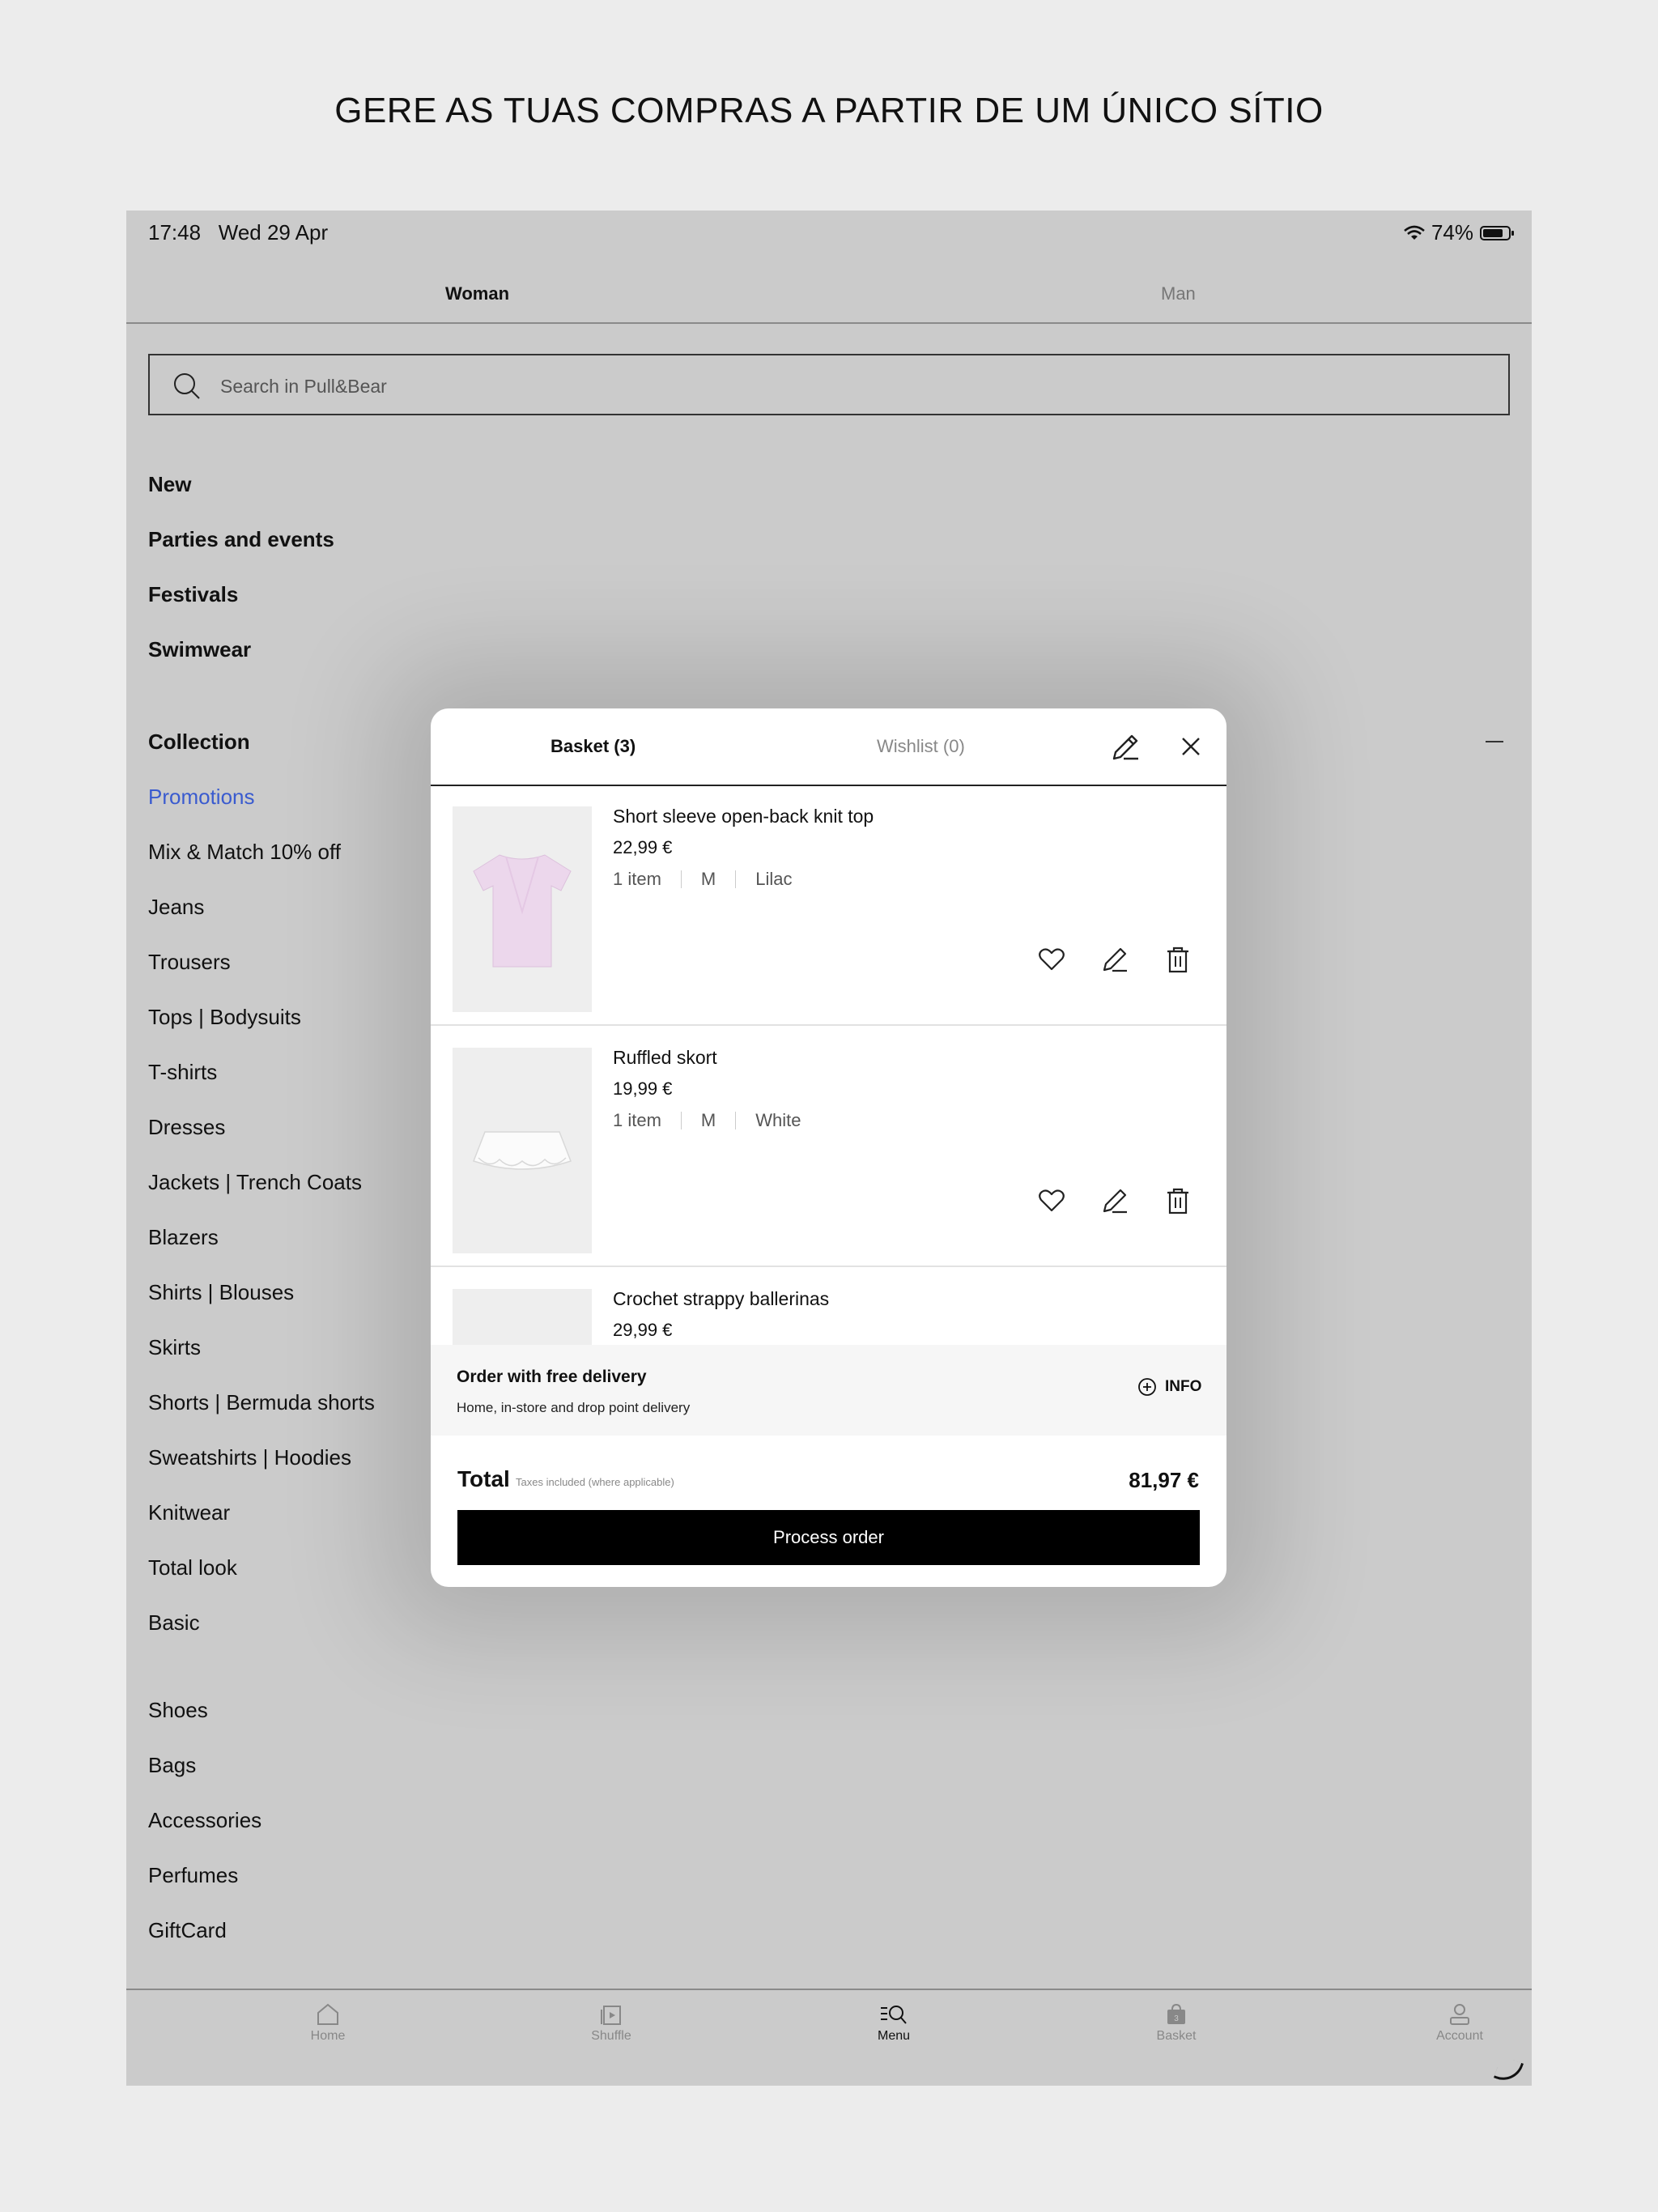 The width and height of the screenshot is (1658, 2212). What do you see at coordinates (774, 879) in the screenshot?
I see `item-color: Lilac` at bounding box center [774, 879].